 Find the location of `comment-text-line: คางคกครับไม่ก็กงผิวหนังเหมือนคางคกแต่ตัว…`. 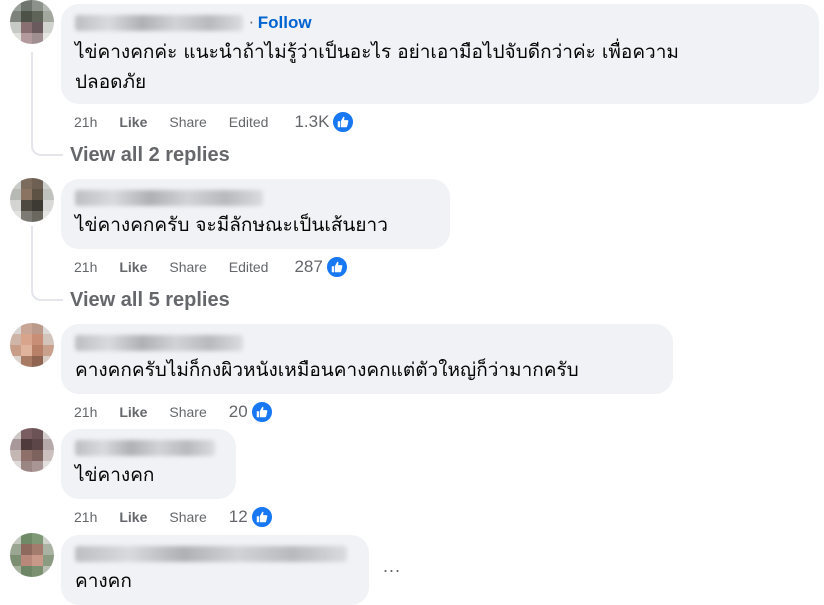

comment-text-line: คางคกครับไม่ก็กงผิวหนังเหมือนคางคกแต่ตัว… is located at coordinates (327, 370).